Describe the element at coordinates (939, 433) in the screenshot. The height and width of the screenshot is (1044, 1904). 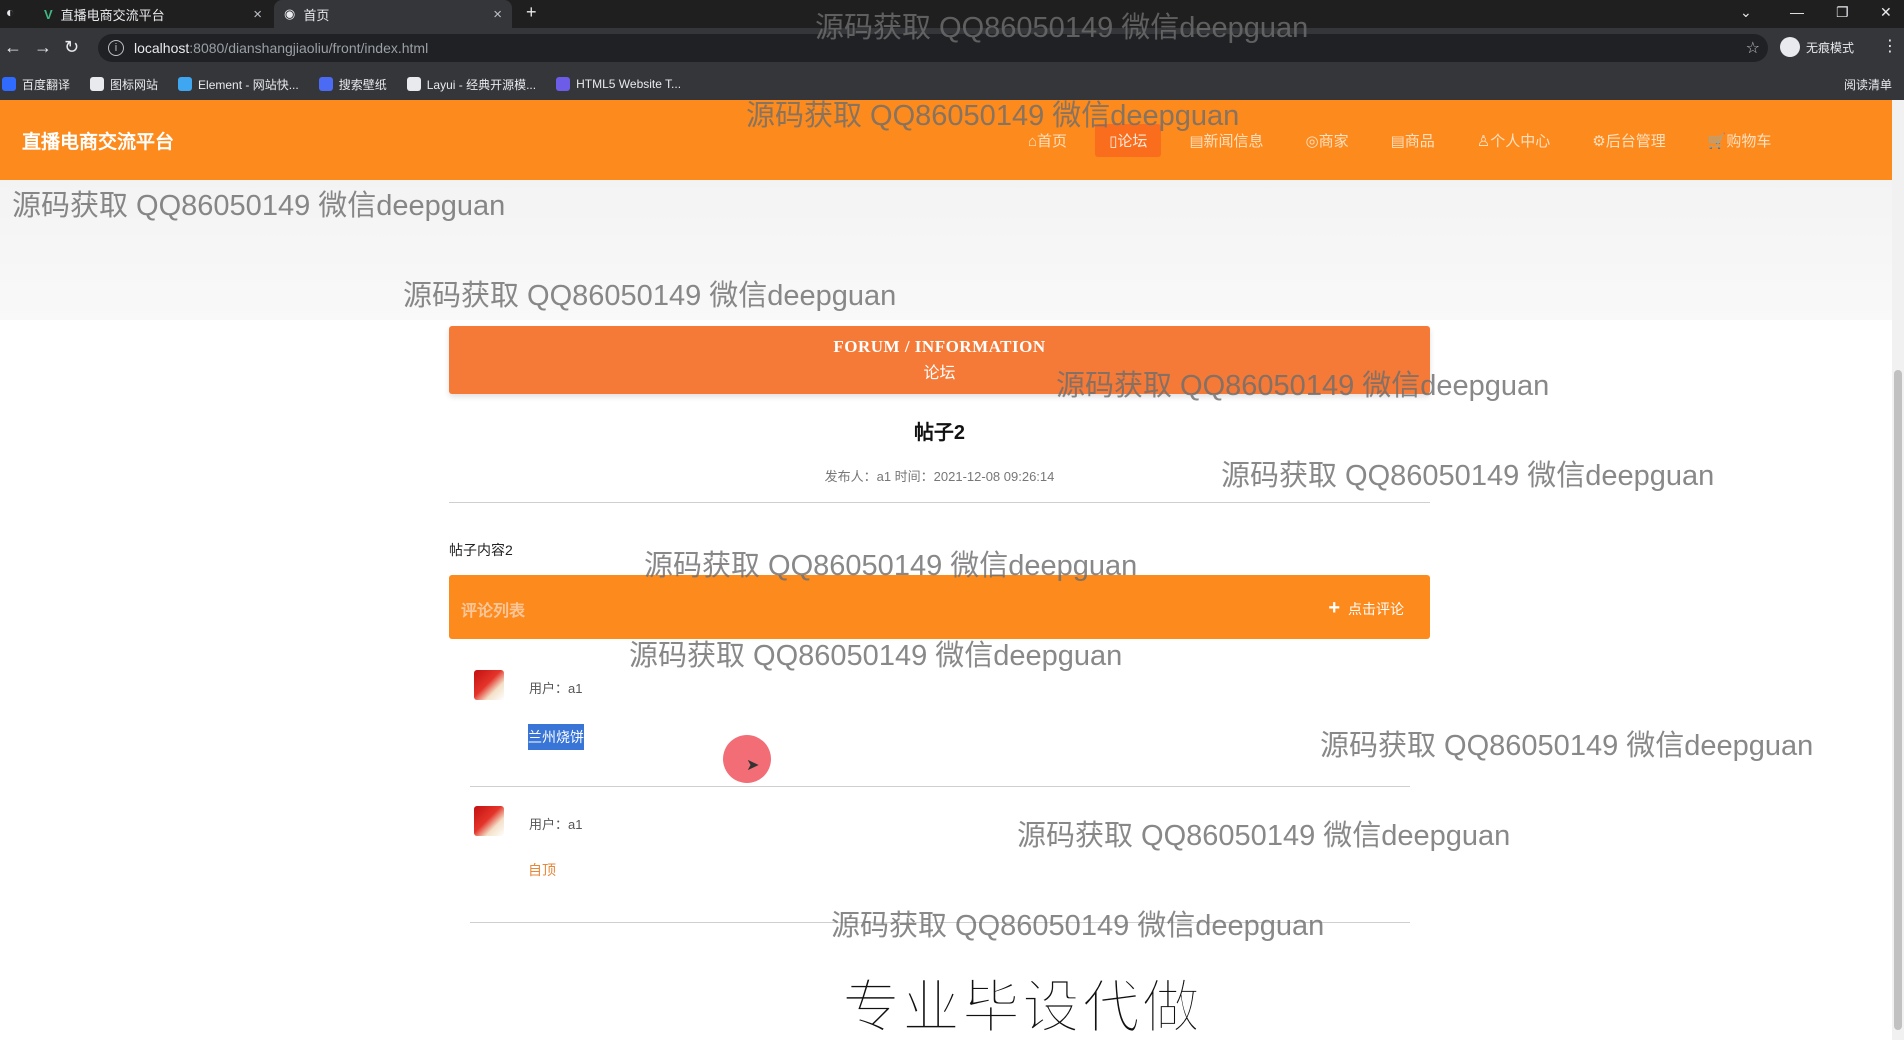
I see `post-title: 帖子2` at that location.